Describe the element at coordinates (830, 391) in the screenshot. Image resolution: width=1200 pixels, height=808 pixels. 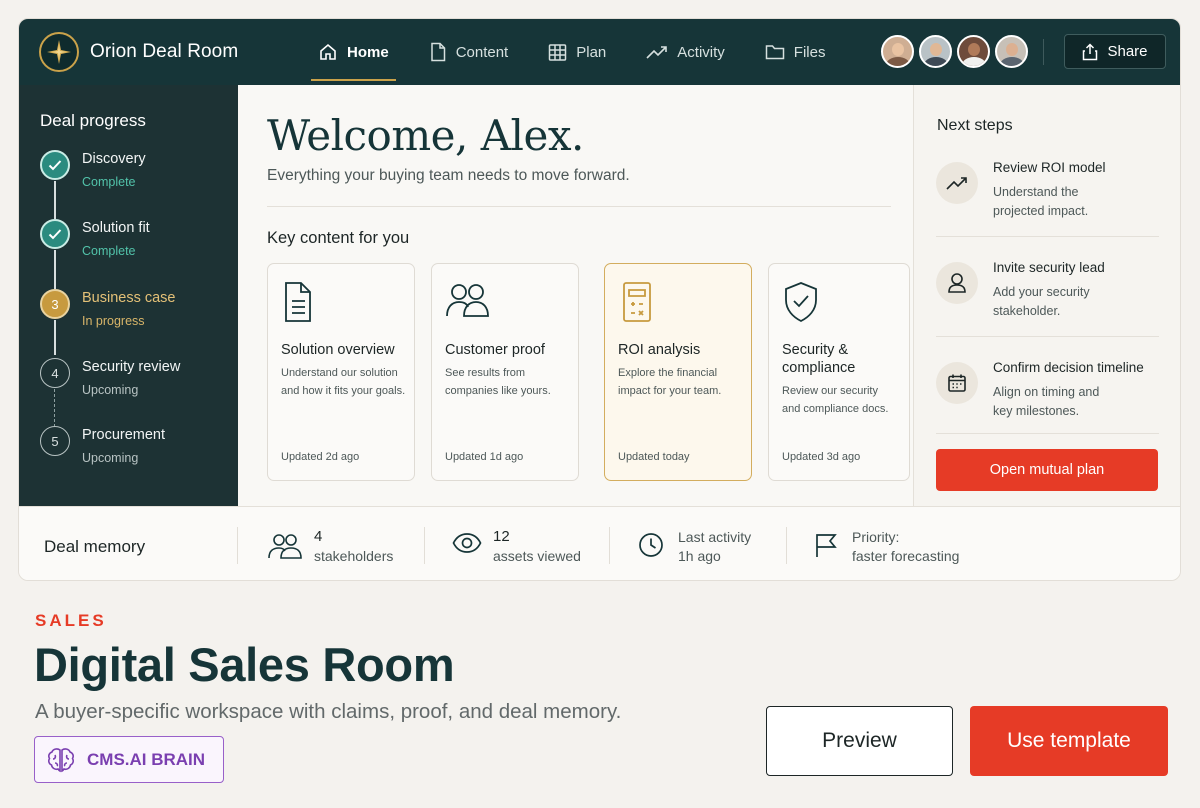
I see `card-desc: Review our security` at that location.